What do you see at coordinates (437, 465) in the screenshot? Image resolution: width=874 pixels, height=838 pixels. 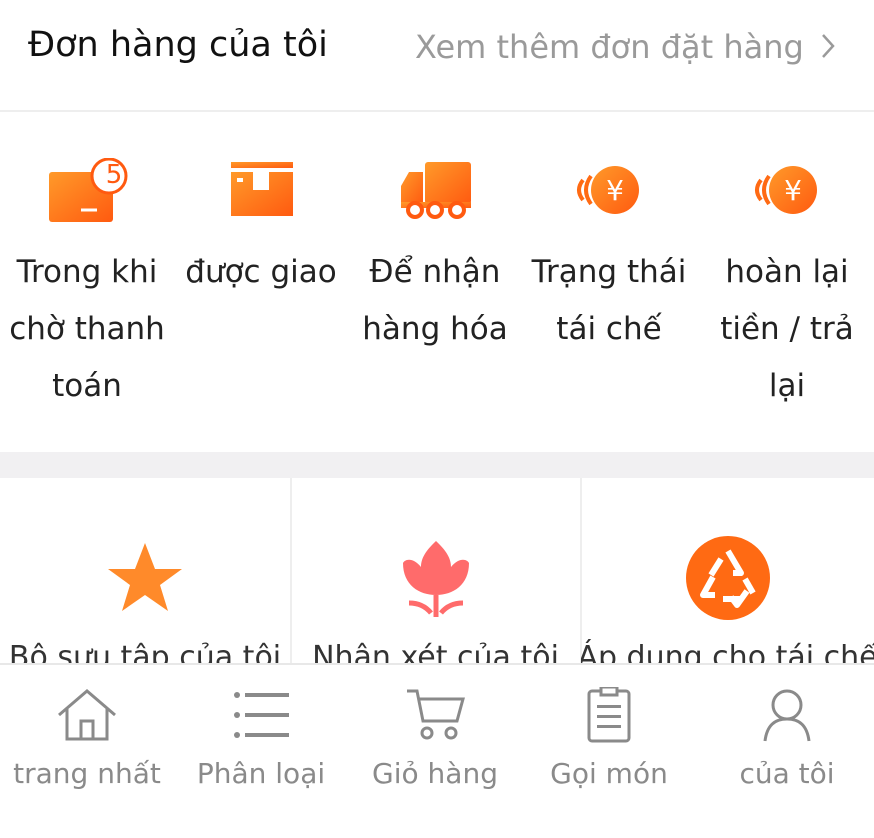 I see `section-divider` at bounding box center [437, 465].